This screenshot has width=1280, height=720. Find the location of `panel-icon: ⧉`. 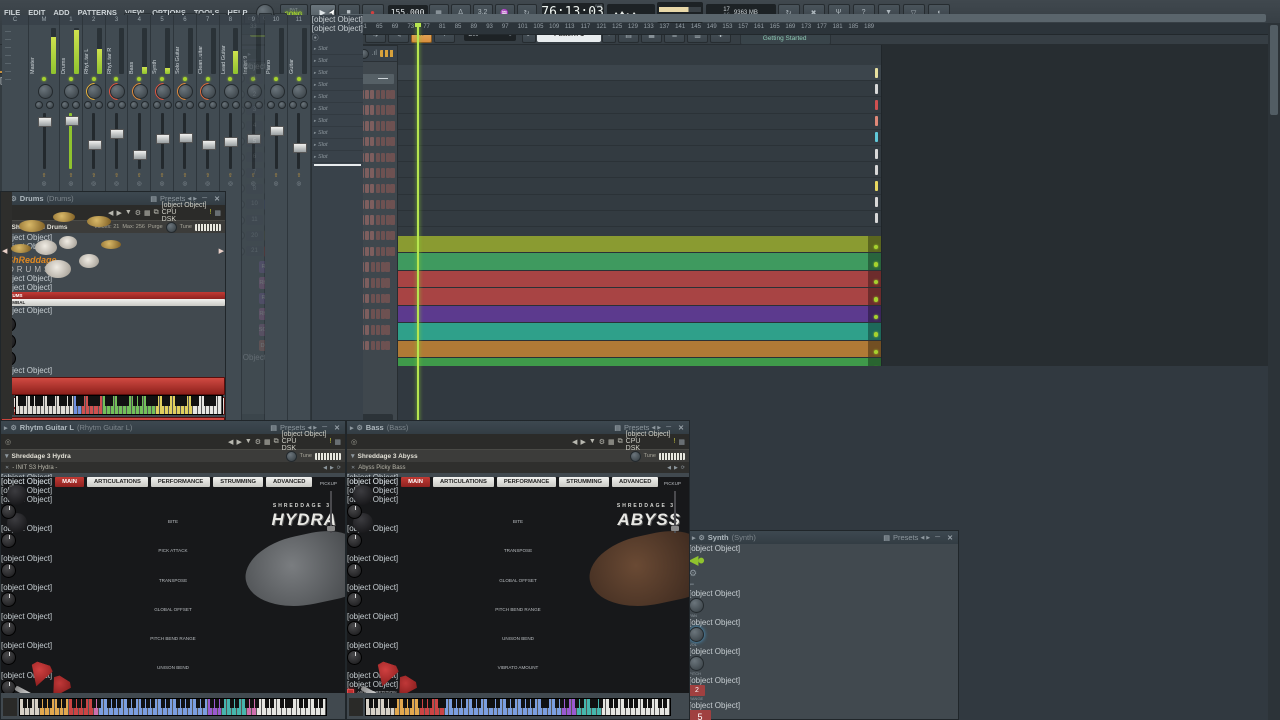

panel-icon: ⧉ is located at coordinates (156, 213).